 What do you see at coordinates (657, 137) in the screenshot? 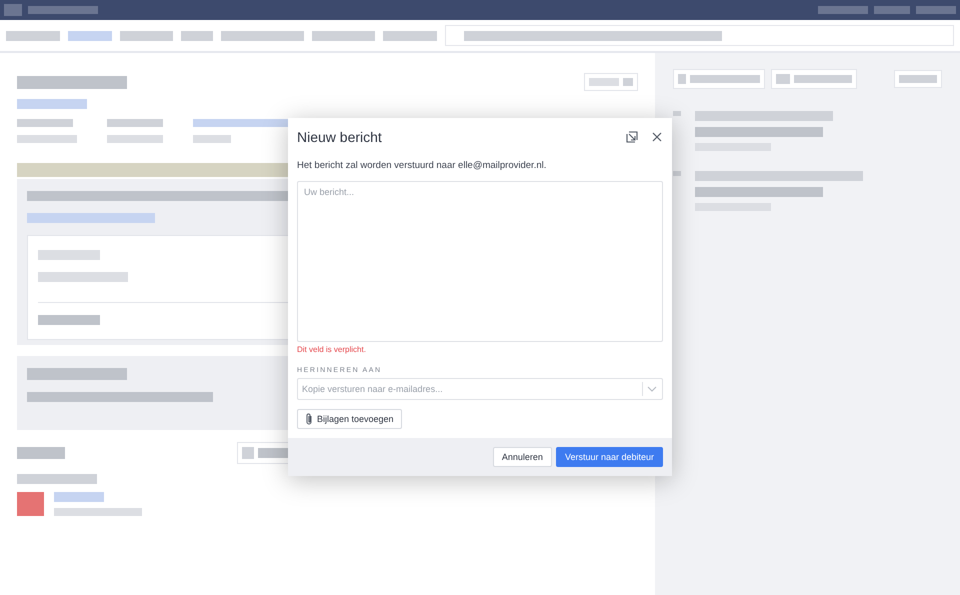
I see `close-icon` at bounding box center [657, 137].